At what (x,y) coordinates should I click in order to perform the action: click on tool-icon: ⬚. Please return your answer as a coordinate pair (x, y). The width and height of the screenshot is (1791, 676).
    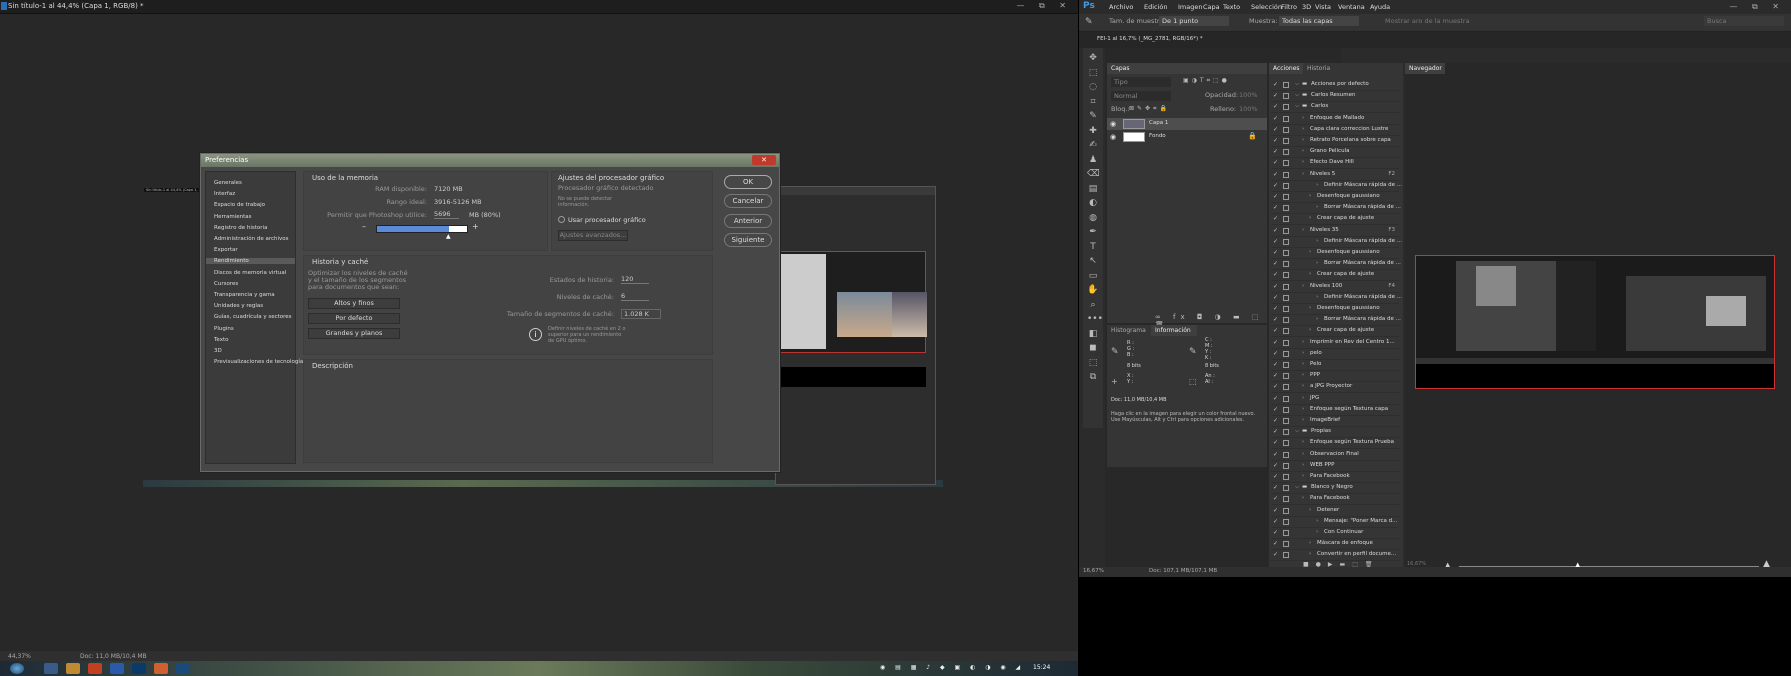
    Looking at the image, I should click on (1093, 363).